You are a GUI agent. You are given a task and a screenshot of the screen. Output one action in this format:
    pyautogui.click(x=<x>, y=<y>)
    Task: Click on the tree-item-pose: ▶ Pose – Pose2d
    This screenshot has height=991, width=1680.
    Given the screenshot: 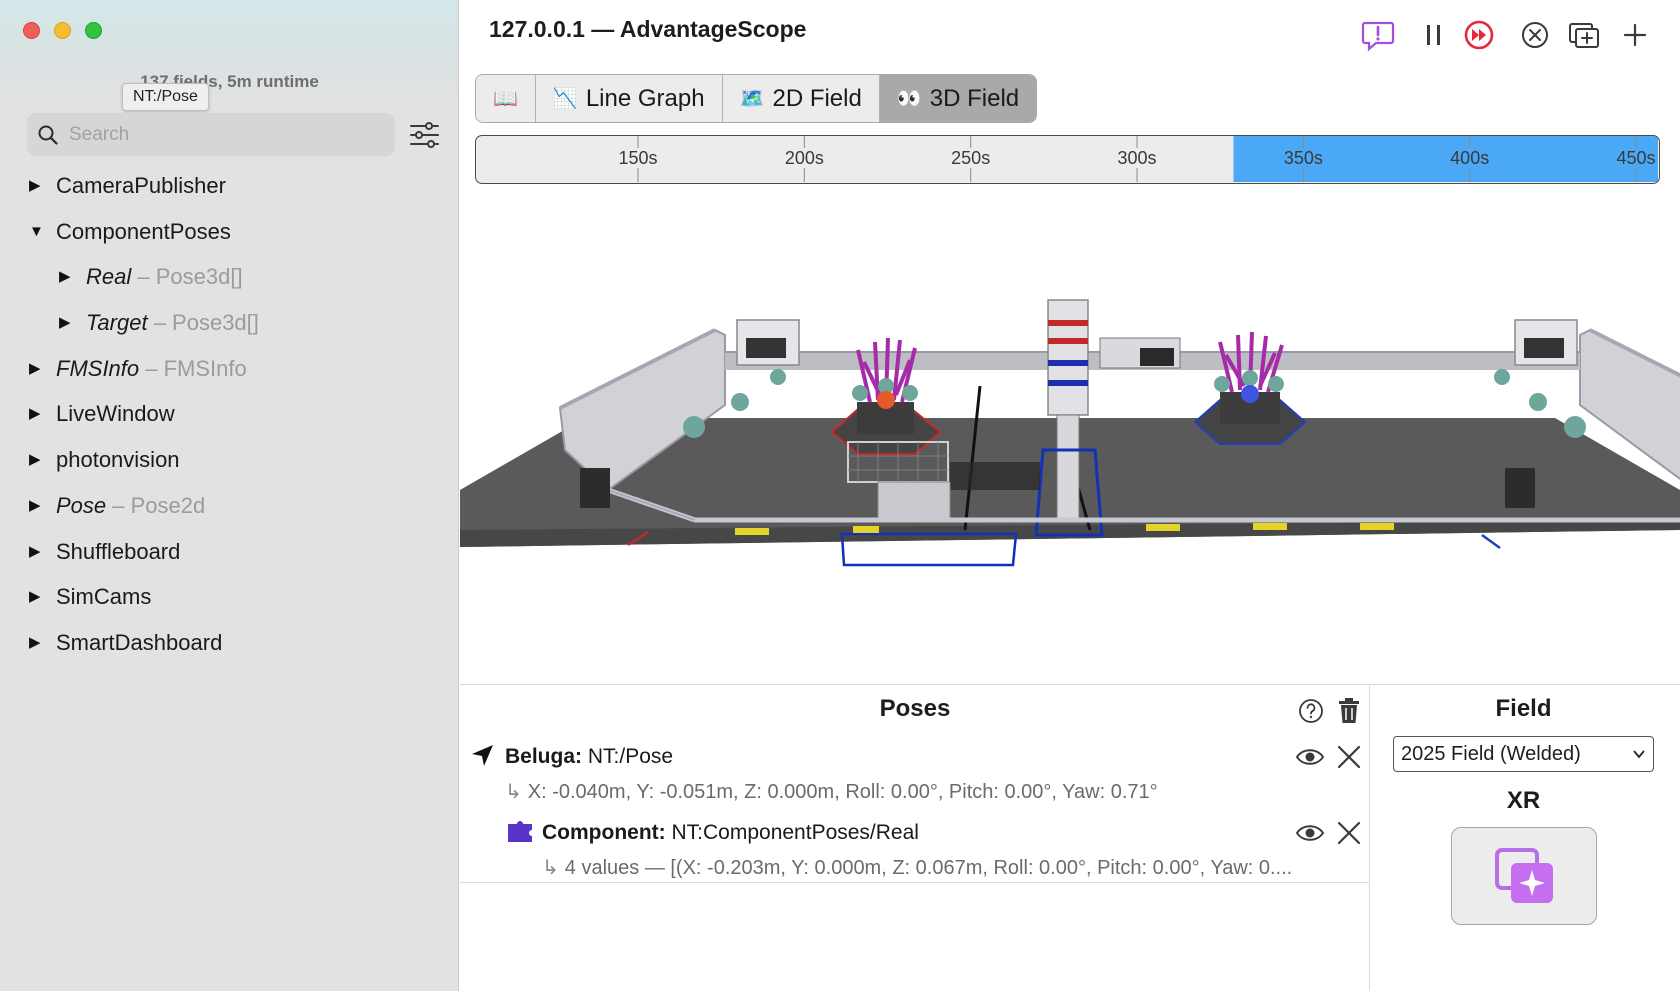 What is the action you would take?
    pyautogui.click(x=229, y=506)
    